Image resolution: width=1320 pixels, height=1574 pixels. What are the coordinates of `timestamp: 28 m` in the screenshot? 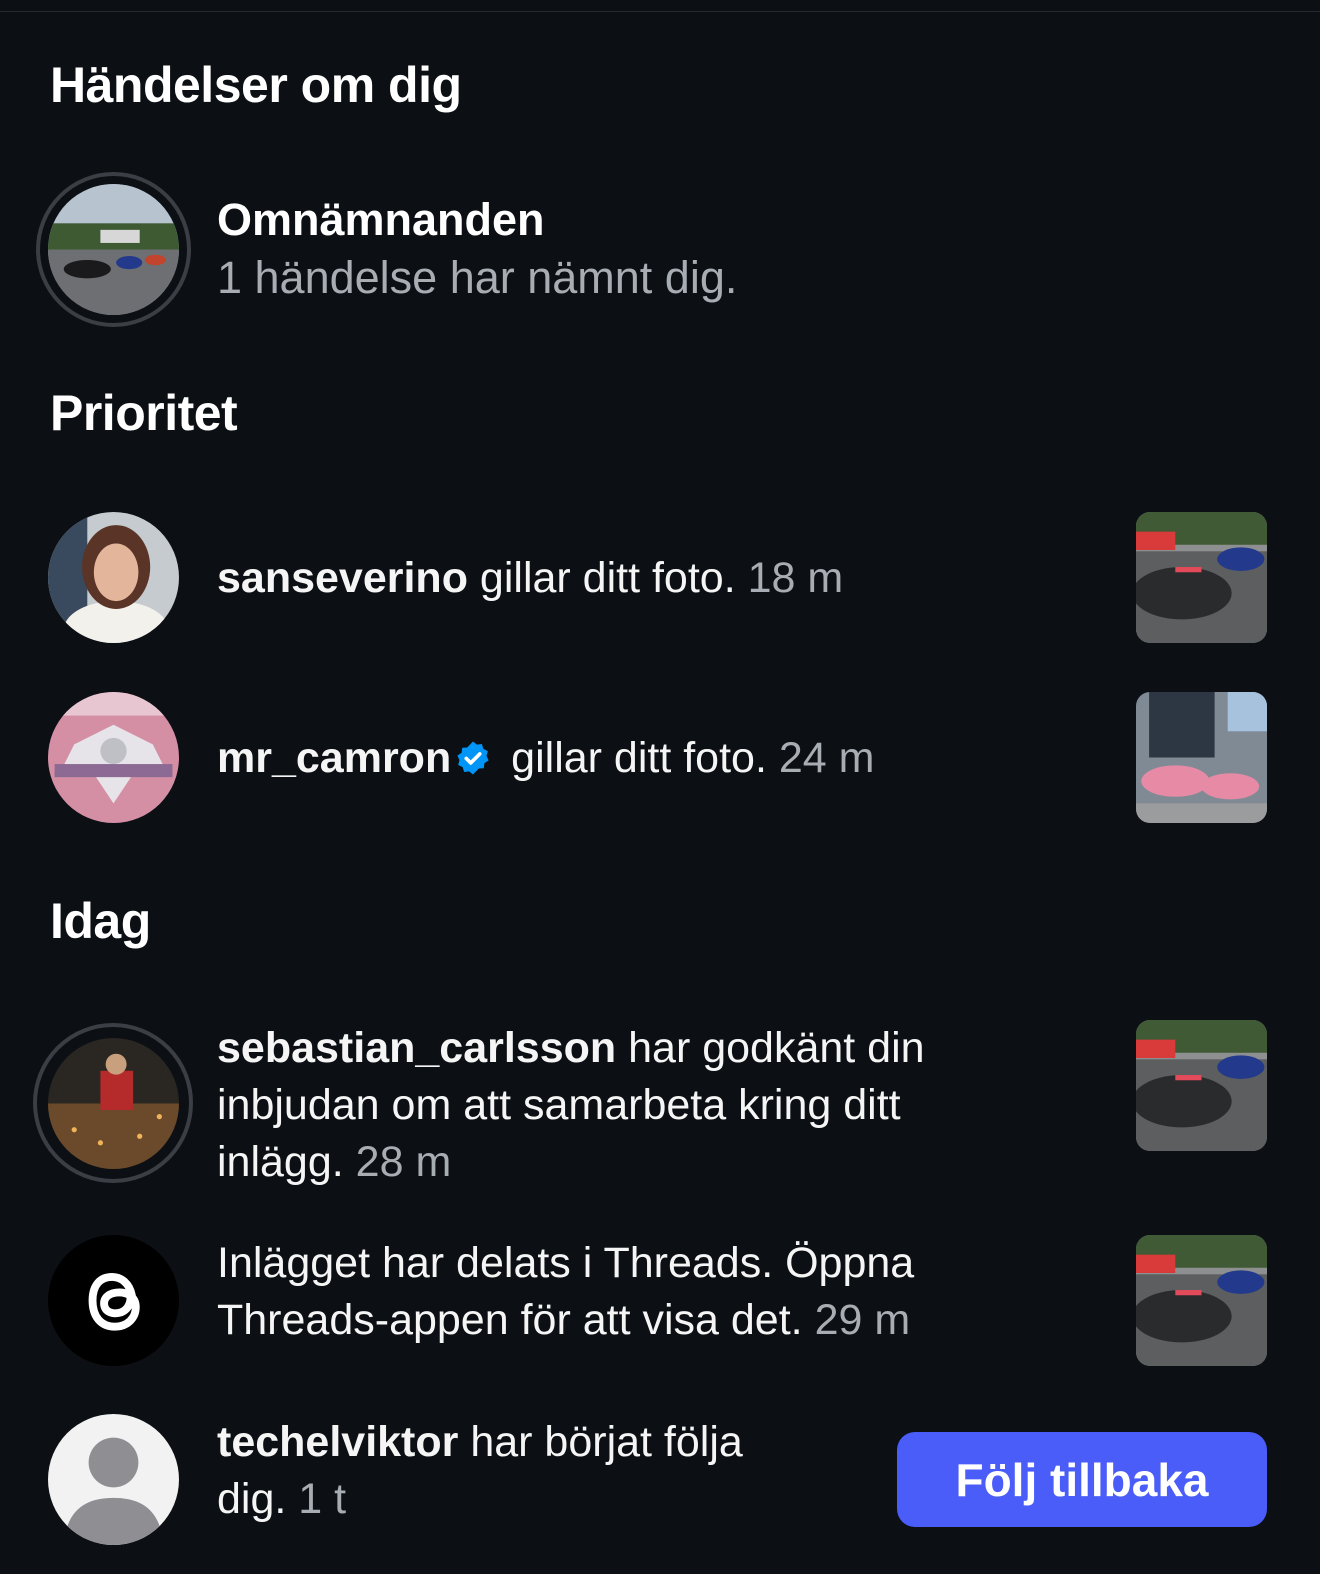 It's located at (403, 1162).